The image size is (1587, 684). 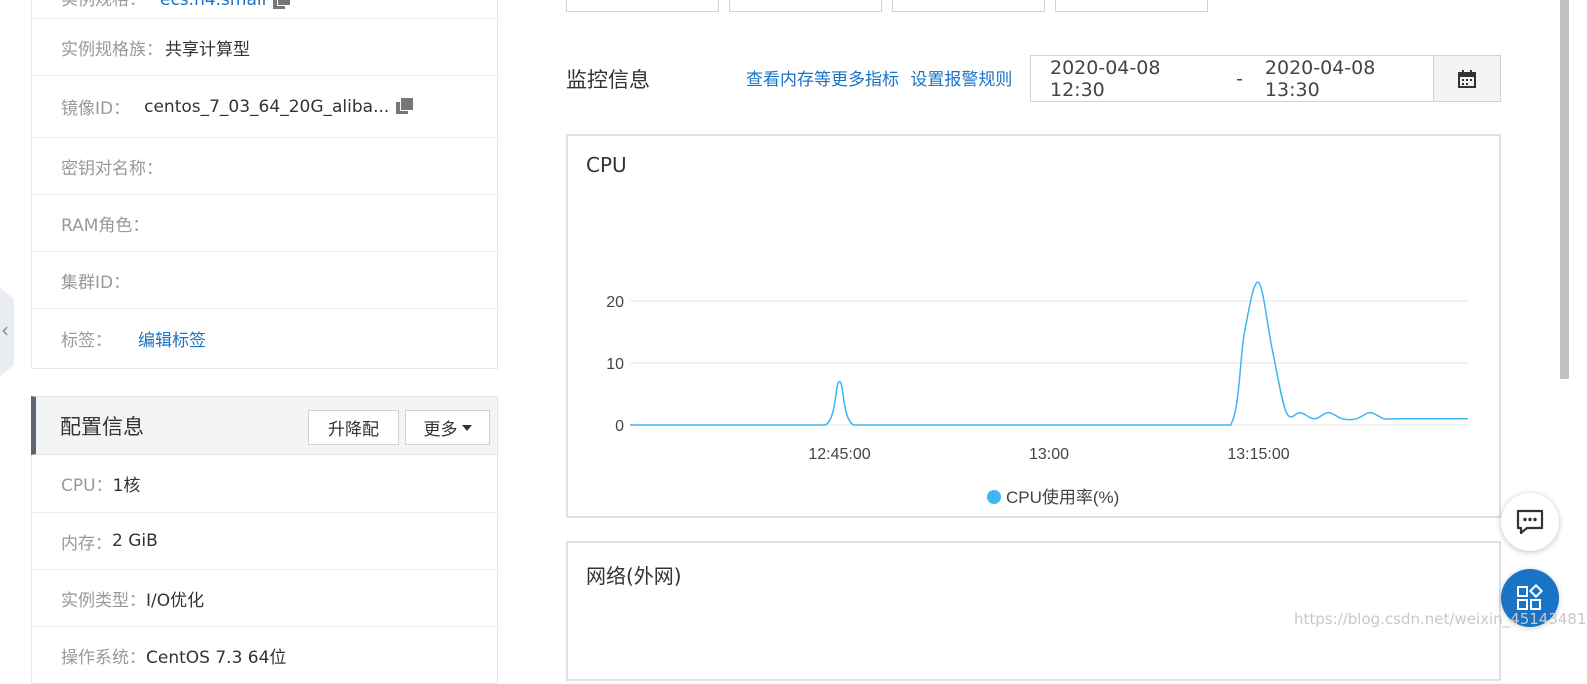 I want to click on date-end: 2020-04-08 13:30, so click(x=1320, y=78).